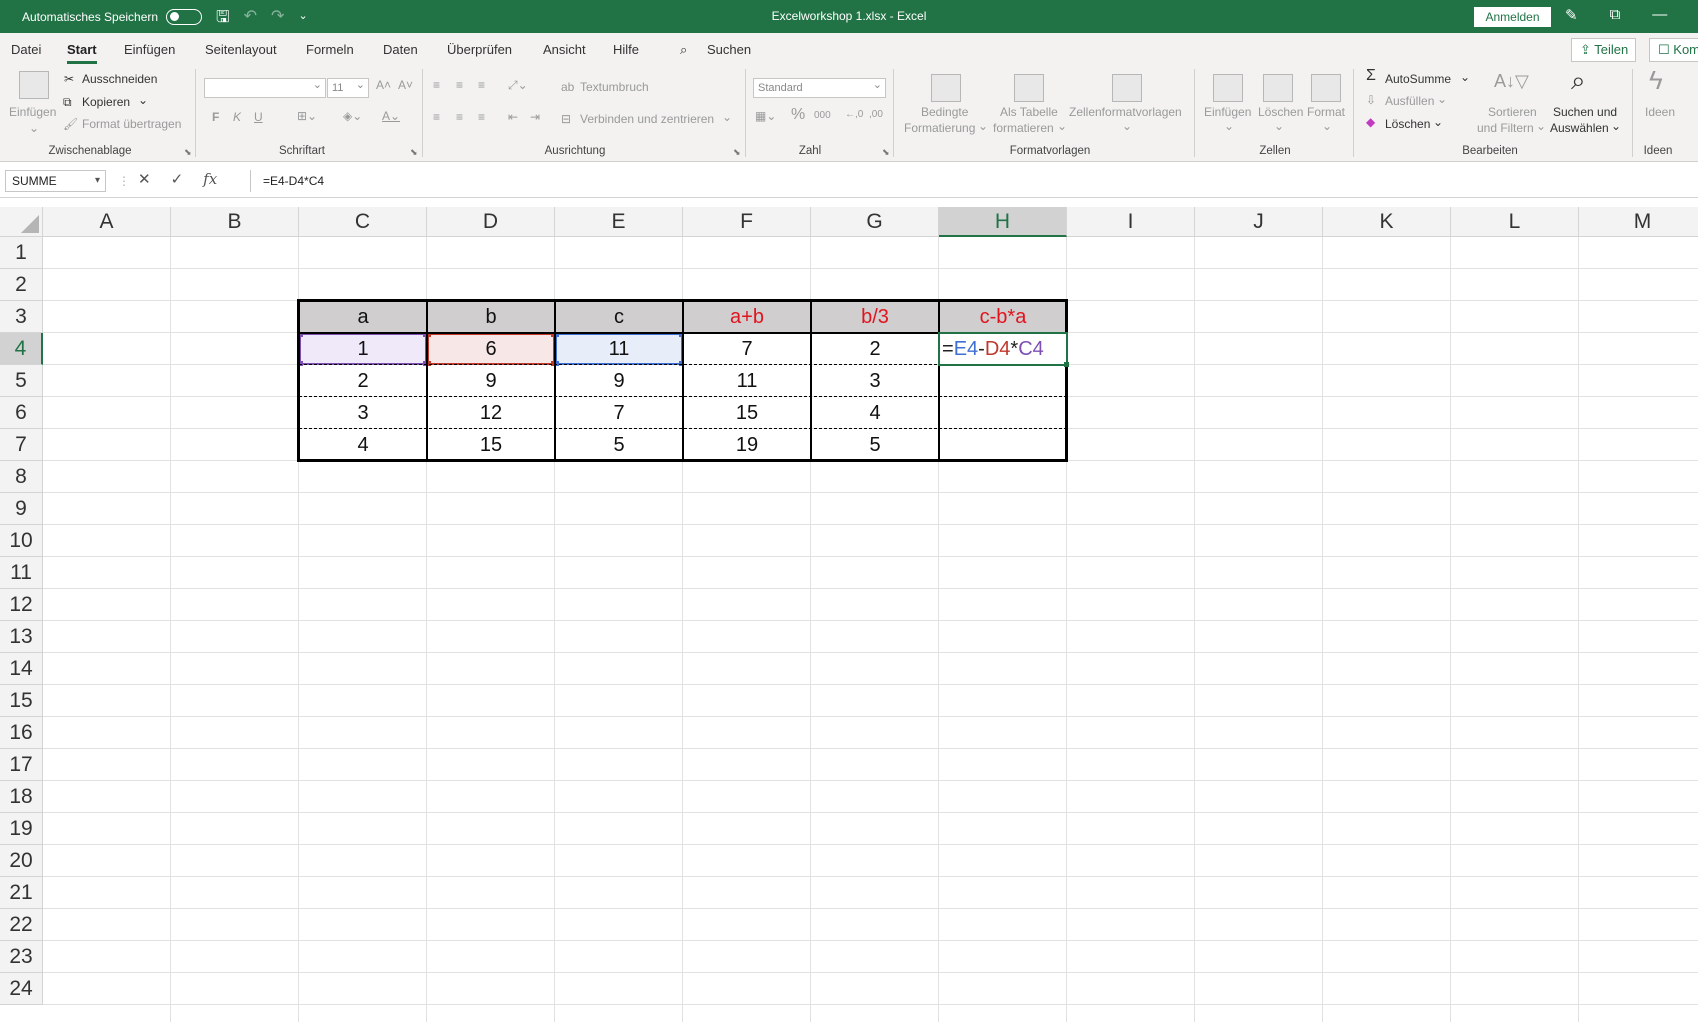 Image resolution: width=1698 pixels, height=1022 pixels. I want to click on decrease-indent-icon: ⇤, so click(513, 117).